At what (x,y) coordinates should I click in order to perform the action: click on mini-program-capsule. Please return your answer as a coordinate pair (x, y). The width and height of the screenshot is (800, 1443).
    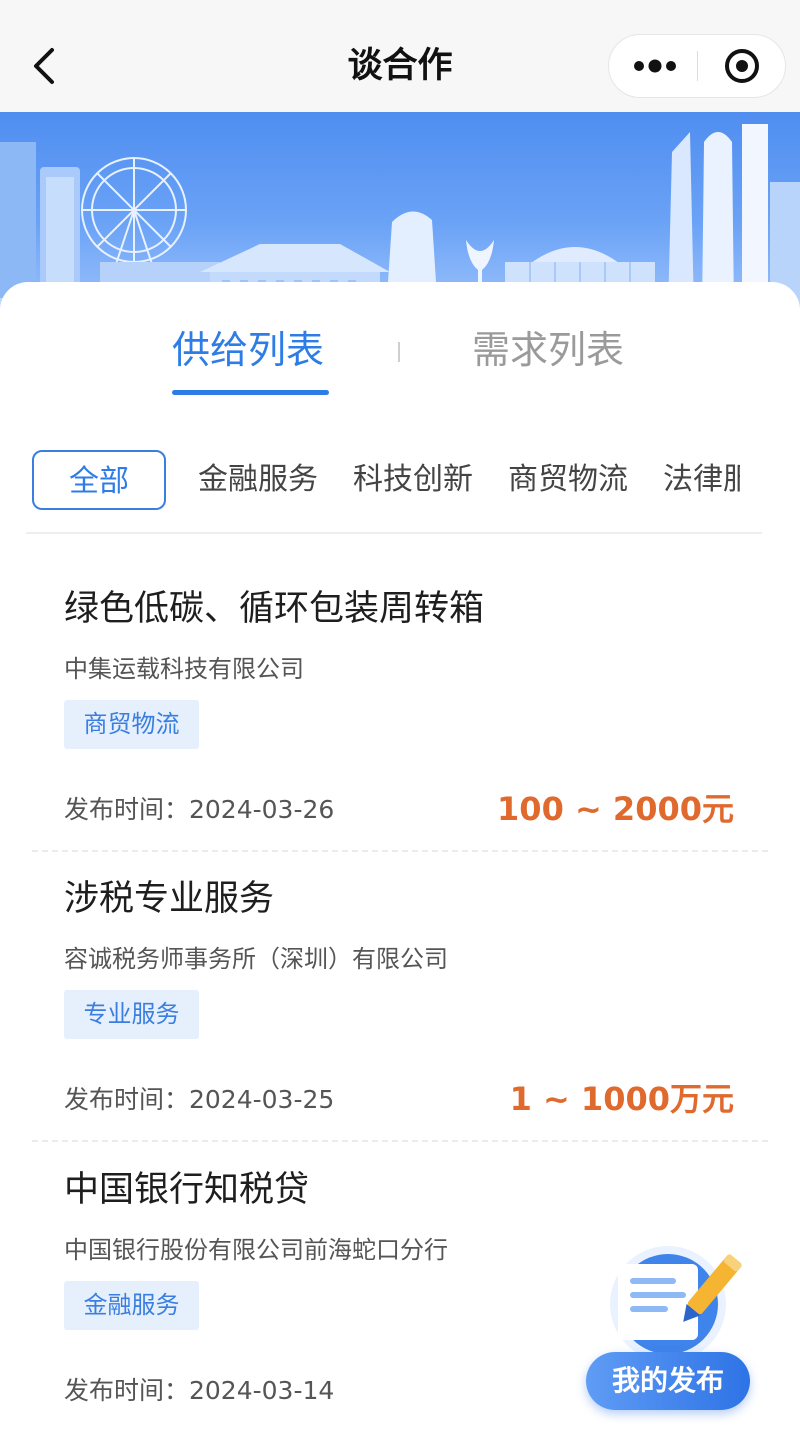
    Looking at the image, I should click on (697, 66).